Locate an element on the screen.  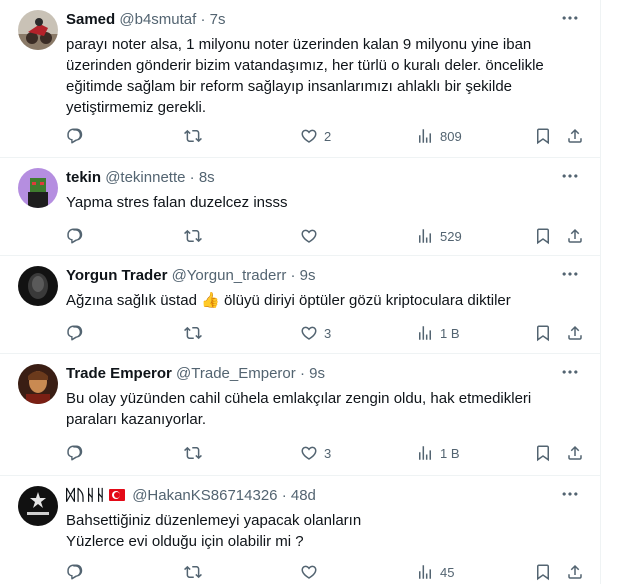
tweet-header: tekin @tekinnette · 8s is located at coordinates (140, 177).